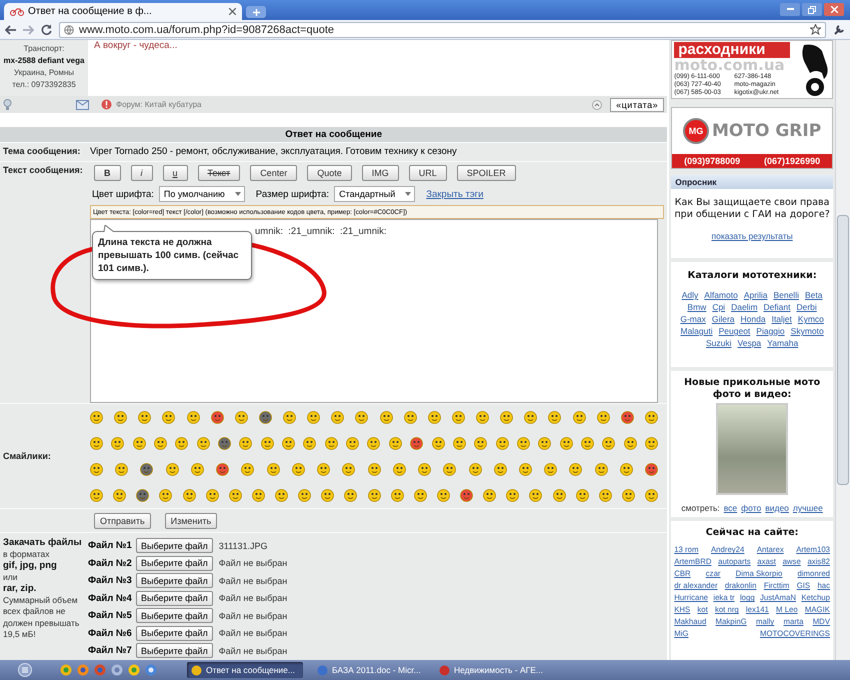 The image size is (850, 680). I want to click on brand-link: Piaggio, so click(770, 331).